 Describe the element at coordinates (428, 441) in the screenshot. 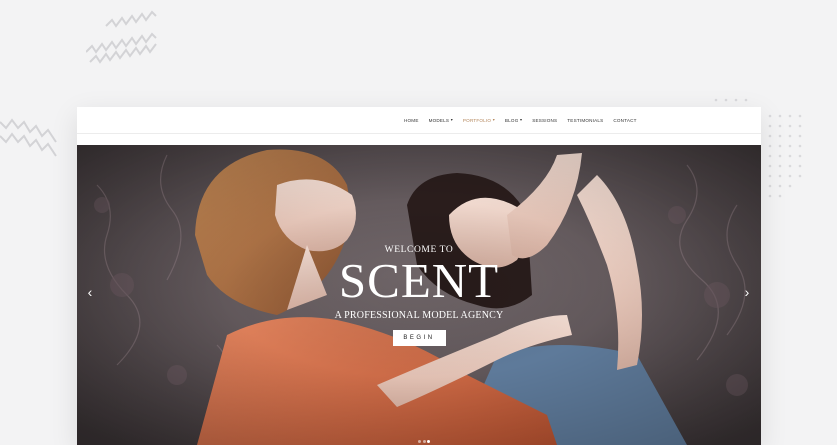

I see `slider-dot-active` at that location.